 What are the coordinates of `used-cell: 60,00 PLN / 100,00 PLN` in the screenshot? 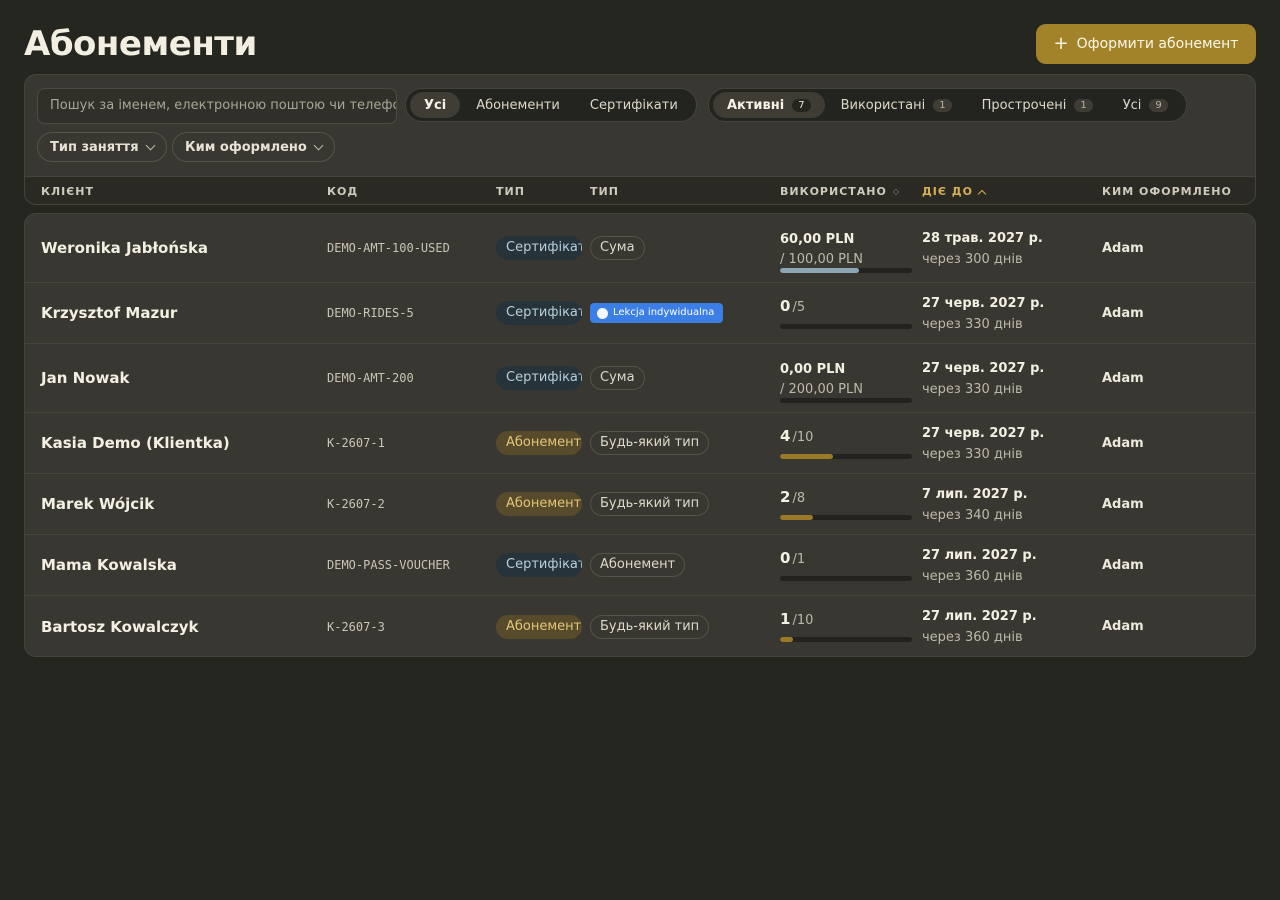 It's located at (846, 248).